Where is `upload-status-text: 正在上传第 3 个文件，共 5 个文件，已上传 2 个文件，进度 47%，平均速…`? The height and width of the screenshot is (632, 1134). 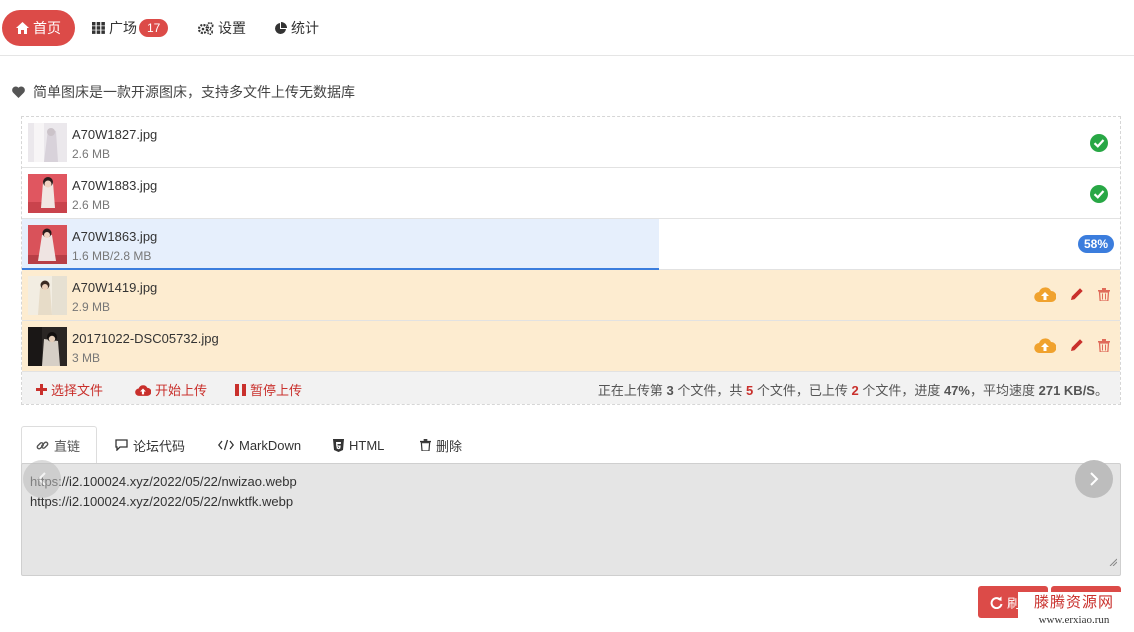 upload-status-text: 正在上传第 3 个文件，共 5 个文件，已上传 2 个文件，进度 47%，平均速… is located at coordinates (852, 390).